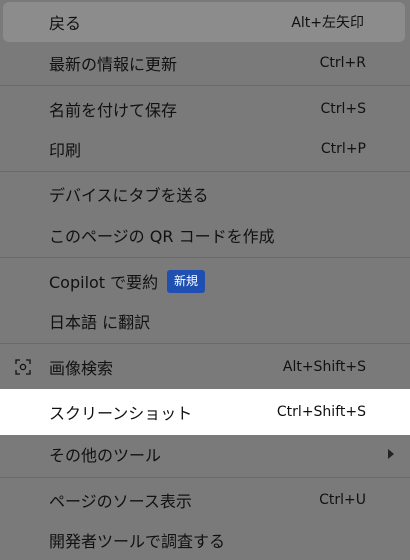 Image resolution: width=410 pixels, height=560 pixels. Describe the element at coordinates (113, 110) in the screenshot. I see `menu-item-label: 名前を付けて保存` at that location.